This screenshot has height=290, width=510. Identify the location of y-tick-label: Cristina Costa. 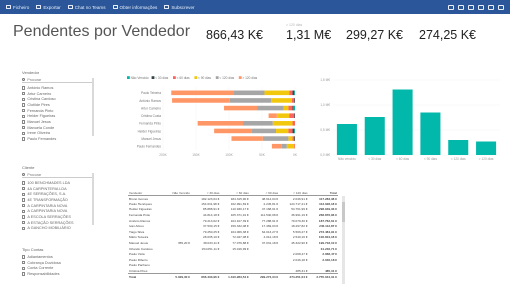
(151, 116).